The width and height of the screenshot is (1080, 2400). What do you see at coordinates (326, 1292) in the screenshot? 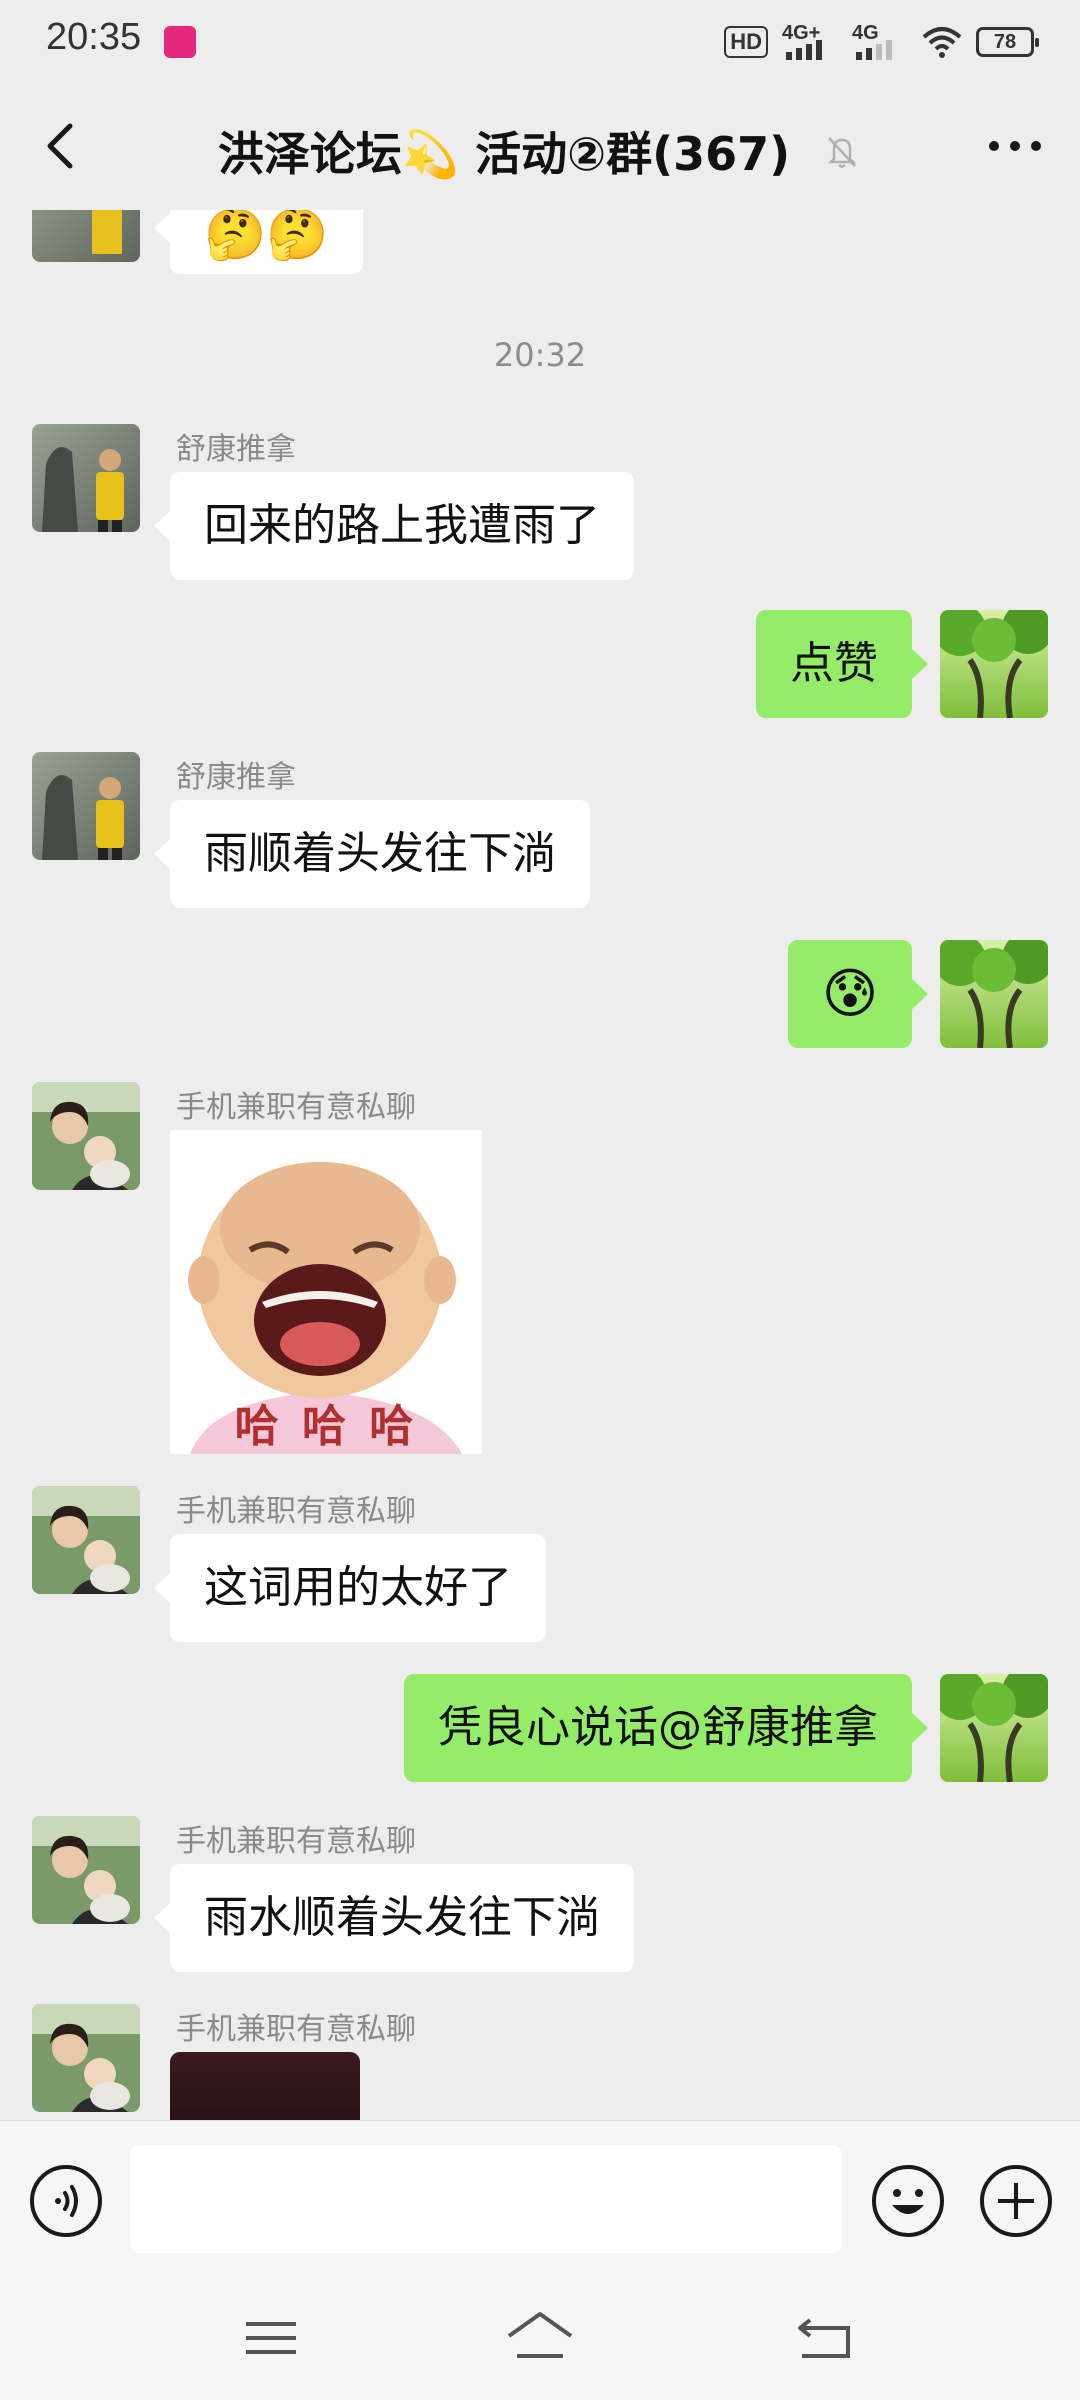
I see `sticker-image: 哈 哈 哈` at bounding box center [326, 1292].